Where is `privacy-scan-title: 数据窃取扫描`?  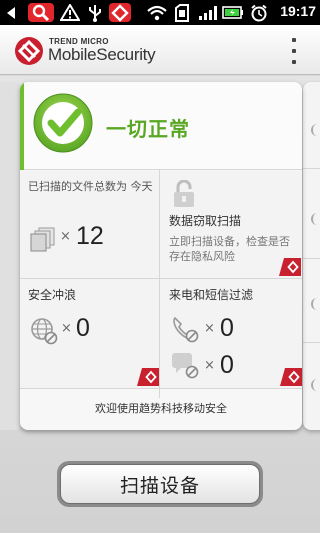 privacy-scan-title: 数据窃取扫描 is located at coordinates (205, 221).